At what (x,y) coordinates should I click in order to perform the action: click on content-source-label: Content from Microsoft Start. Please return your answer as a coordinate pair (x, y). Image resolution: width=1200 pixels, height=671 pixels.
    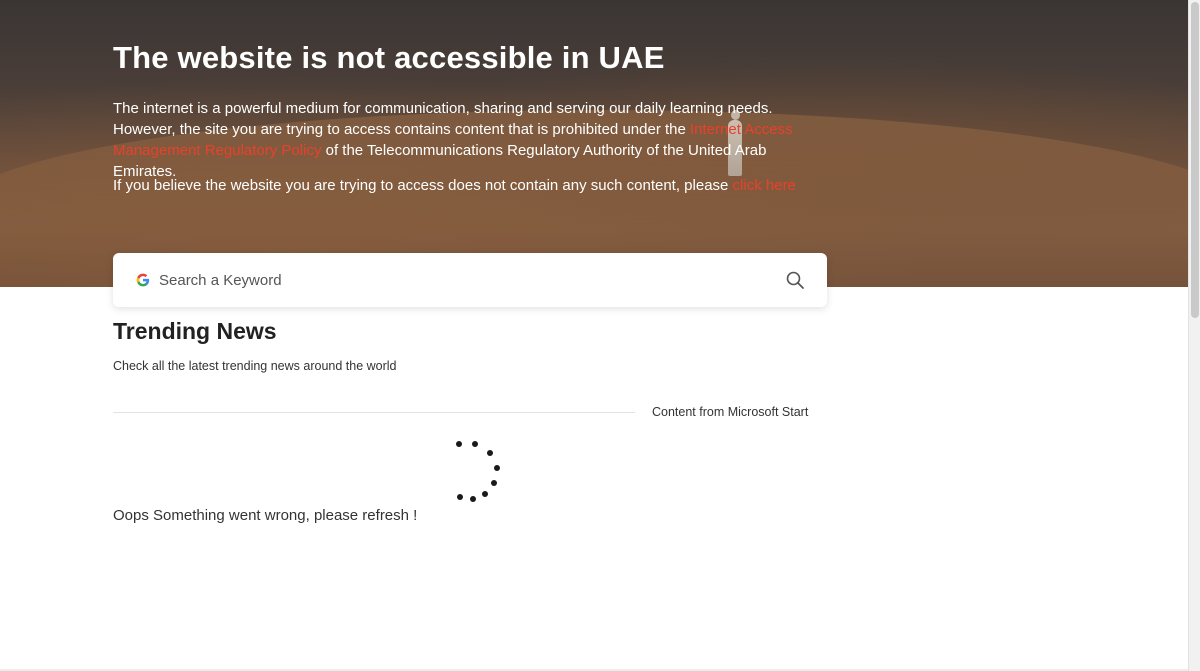
    Looking at the image, I should click on (730, 412).